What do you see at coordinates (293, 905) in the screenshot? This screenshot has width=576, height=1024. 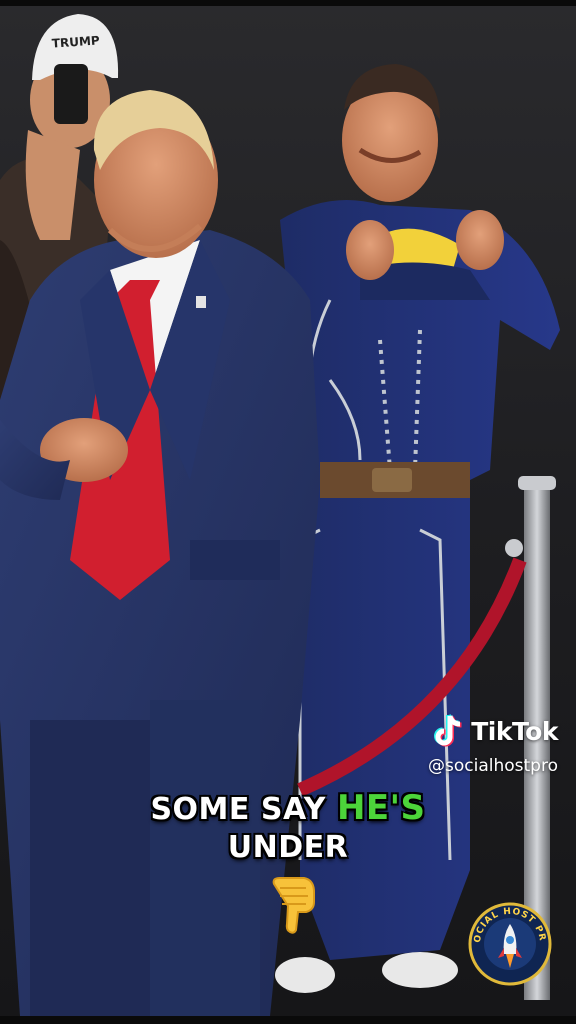 I see `pointing-down-hand-icon` at bounding box center [293, 905].